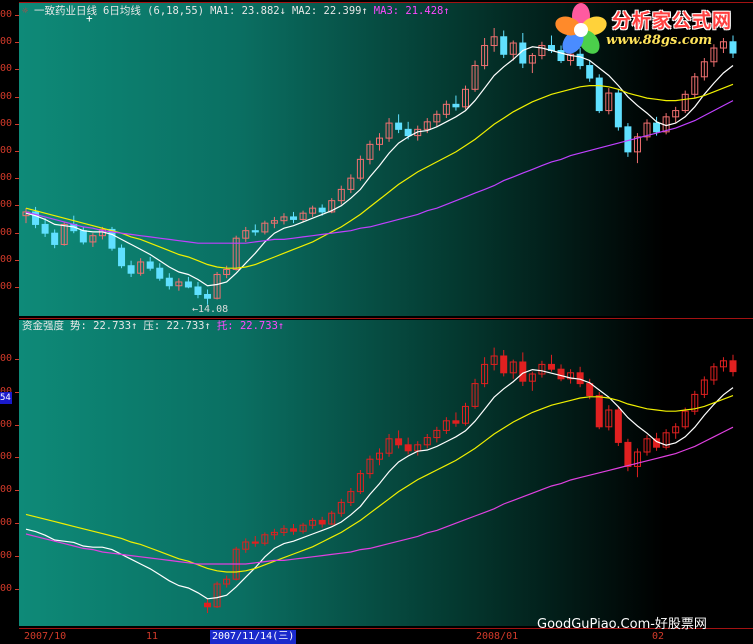 The width and height of the screenshot is (753, 644). Describe the element at coordinates (89, 18) in the screenshot. I see `crosshair-cursor: +` at that location.